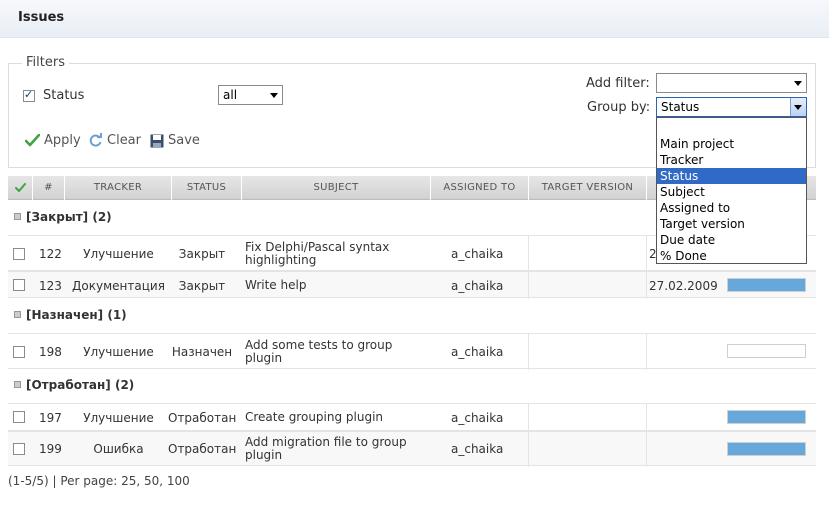 This screenshot has height=509, width=829. I want to click on status-filter-checkbox, so click(29, 95).